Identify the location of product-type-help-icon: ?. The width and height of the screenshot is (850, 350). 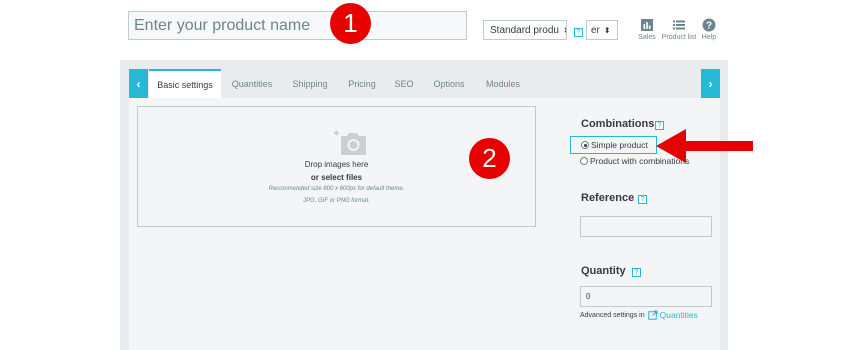
(578, 32).